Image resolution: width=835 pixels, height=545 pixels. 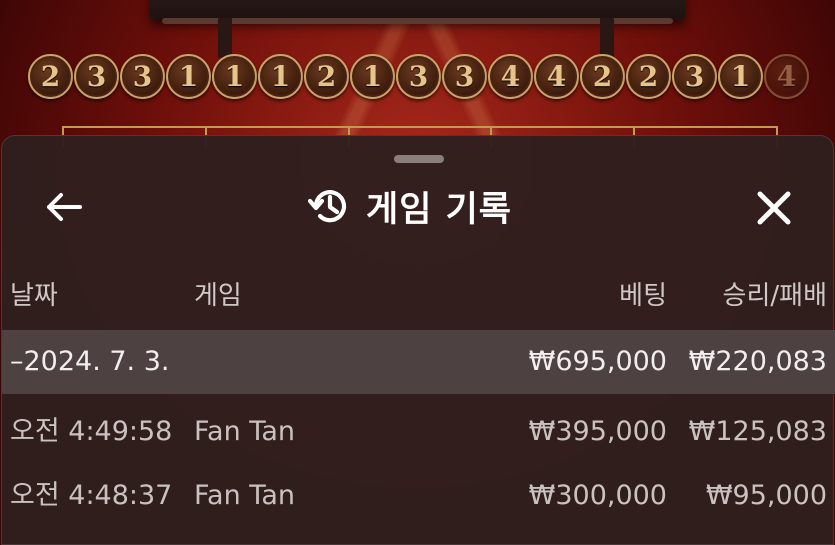 What do you see at coordinates (439, 209) in the screenshot?
I see `title-text: 게임 기록` at bounding box center [439, 209].